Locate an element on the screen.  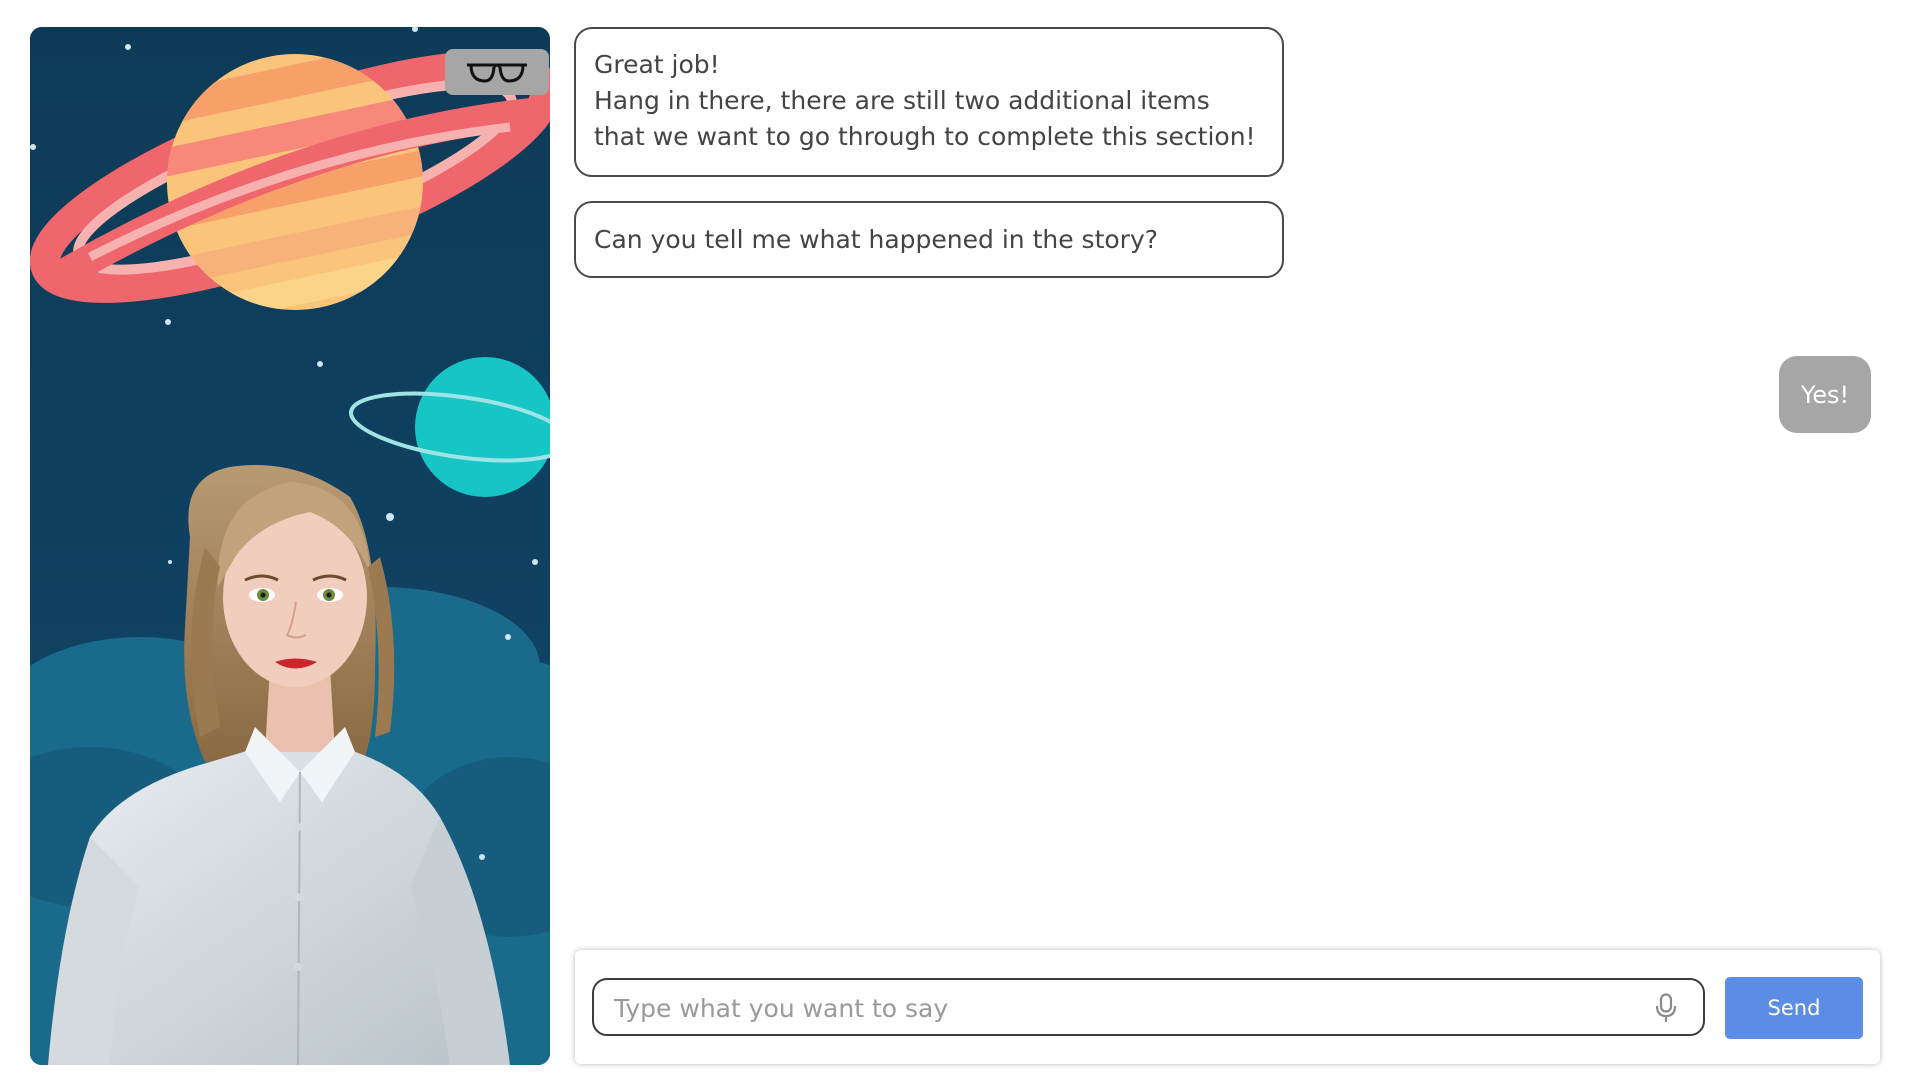
microphone-button is located at coordinates (1666, 1008).